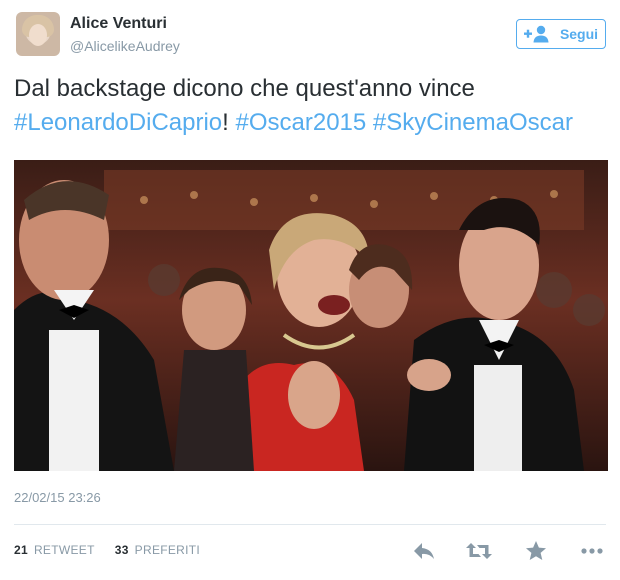 Image resolution: width=620 pixels, height=580 pixels. I want to click on user-handle: @AlicelikeAudrey, so click(125, 46).